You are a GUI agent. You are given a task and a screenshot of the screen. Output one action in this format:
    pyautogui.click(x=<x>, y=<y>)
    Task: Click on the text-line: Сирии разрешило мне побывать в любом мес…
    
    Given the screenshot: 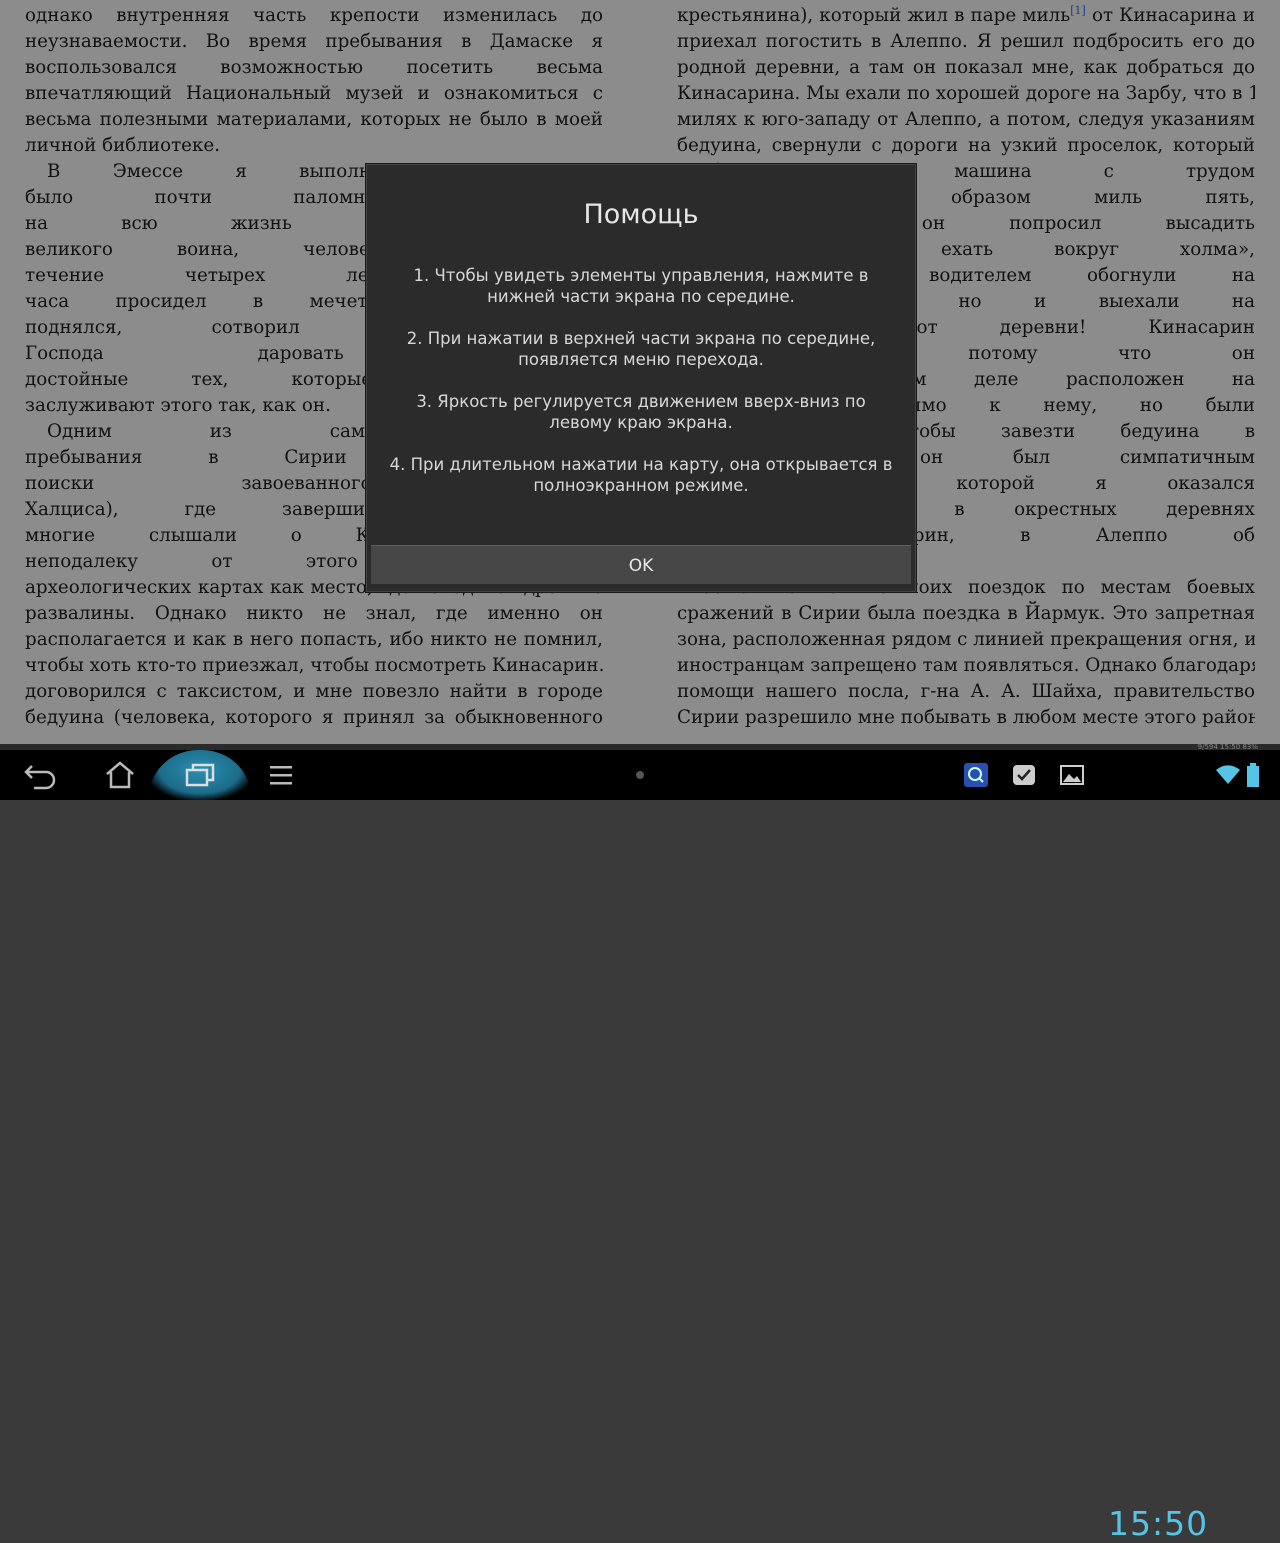 What is the action you would take?
    pyautogui.click(x=966, y=717)
    